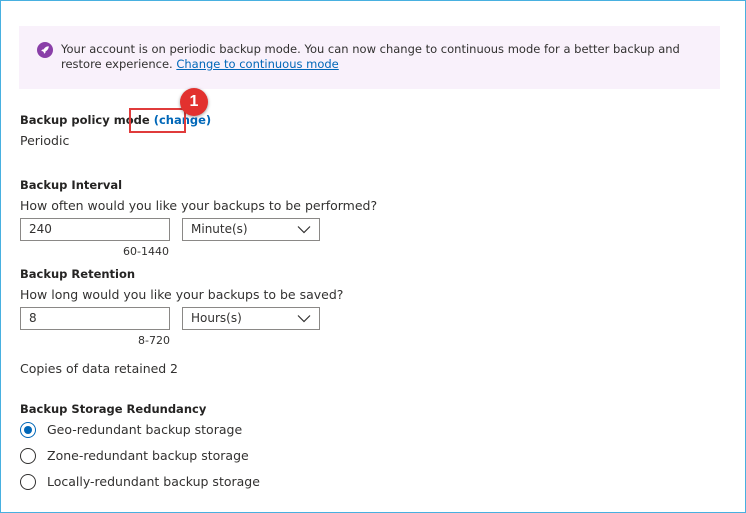 This screenshot has width=746, height=513. Describe the element at coordinates (174, 368) in the screenshot. I see `copies-retained-value: 2` at that location.